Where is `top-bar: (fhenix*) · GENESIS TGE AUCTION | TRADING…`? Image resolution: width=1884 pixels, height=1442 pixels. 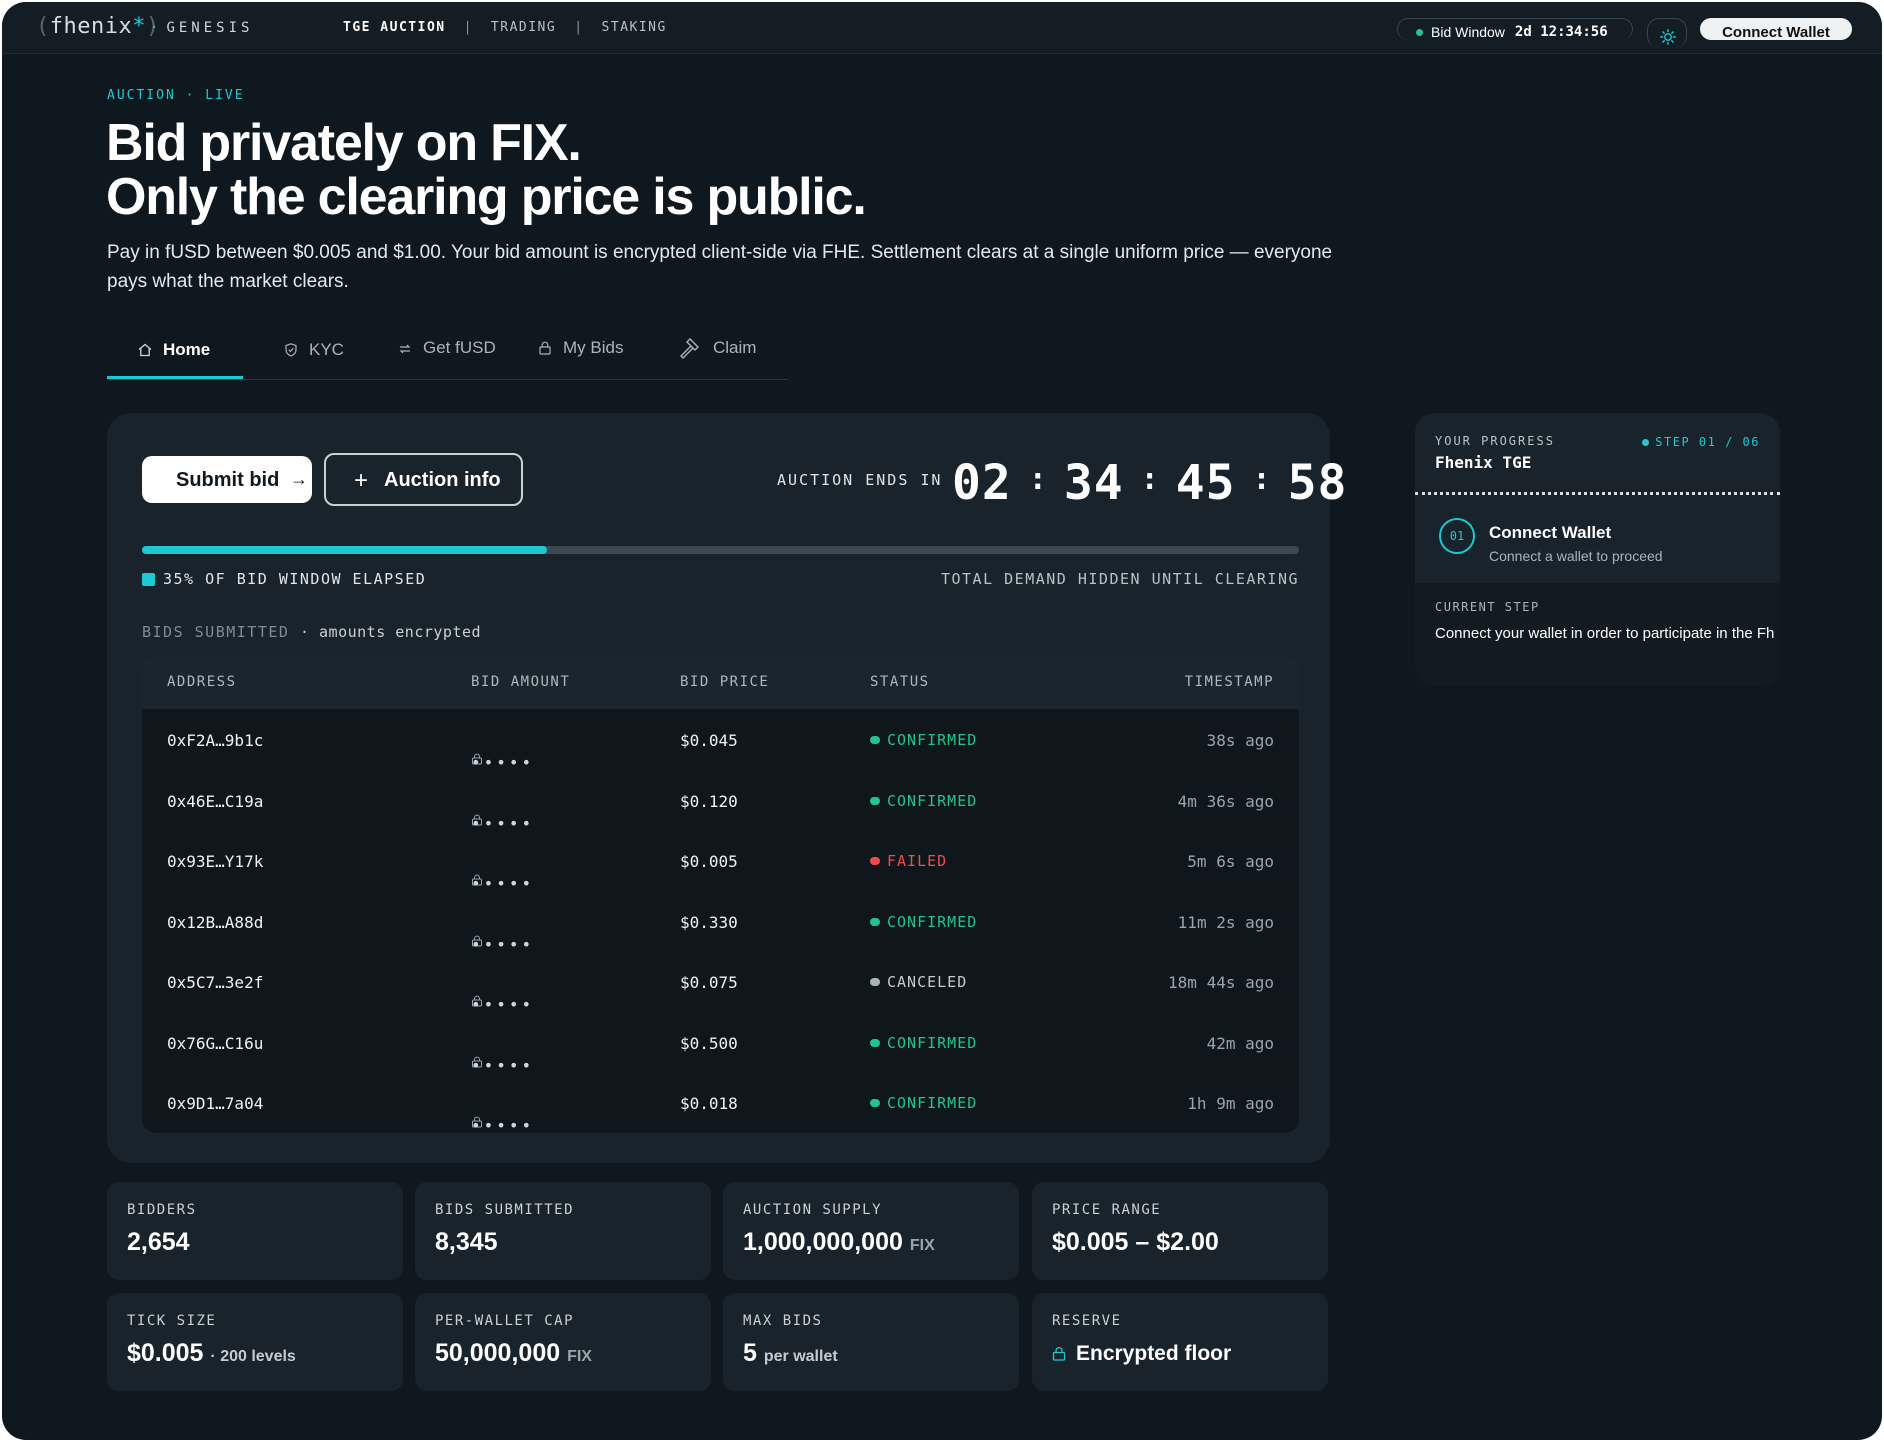 top-bar: (fhenix*) · GENESIS TGE AUCTION | TRADING… is located at coordinates (942, 28).